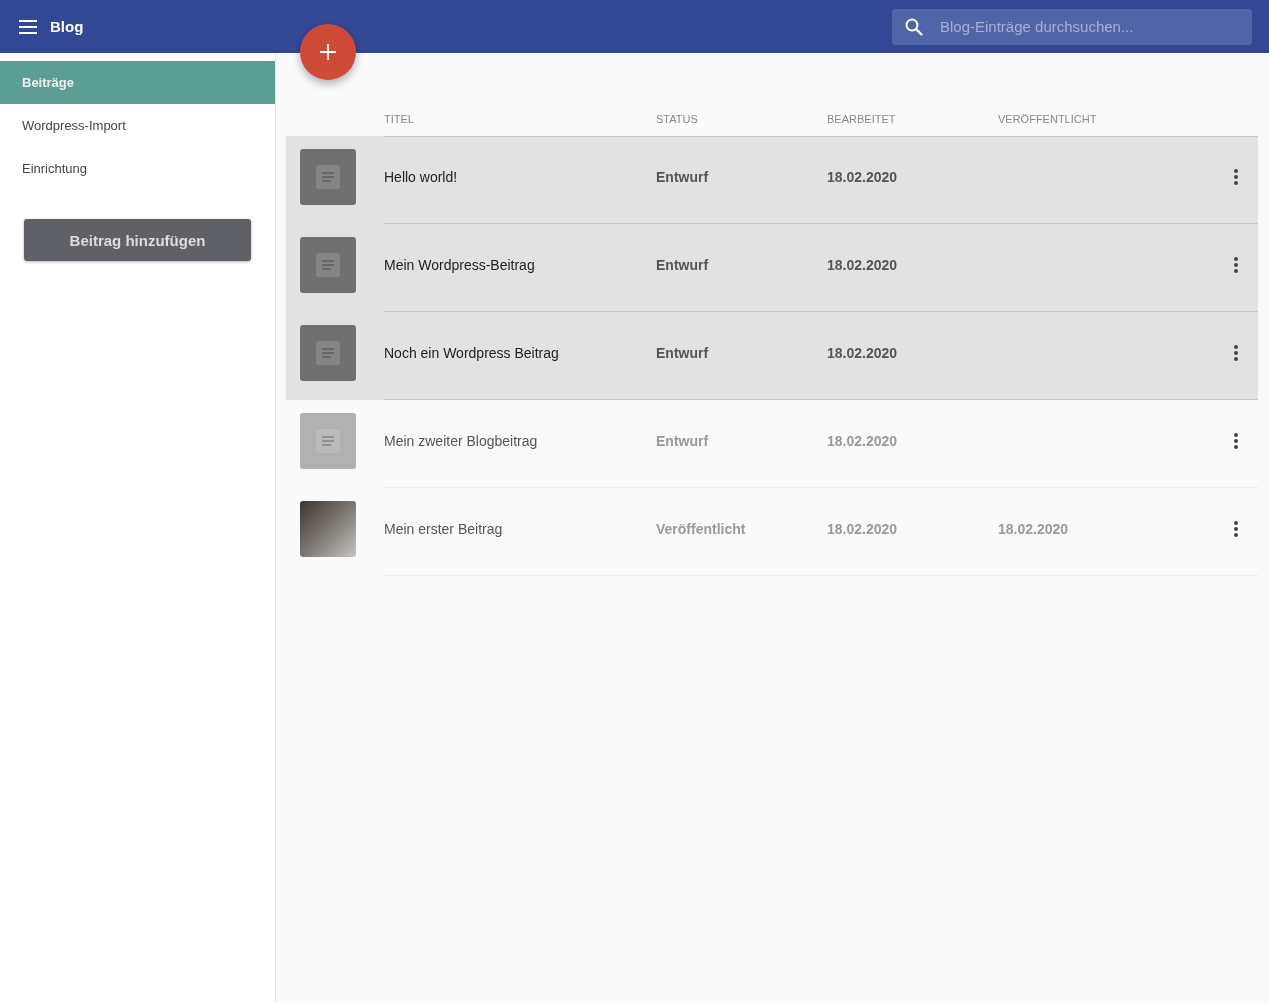  Describe the element at coordinates (772, 532) in the screenshot. I see `table-row: Mein erster Beitrag Veröffentlicht 18.02.2020 18.02.2020` at that location.